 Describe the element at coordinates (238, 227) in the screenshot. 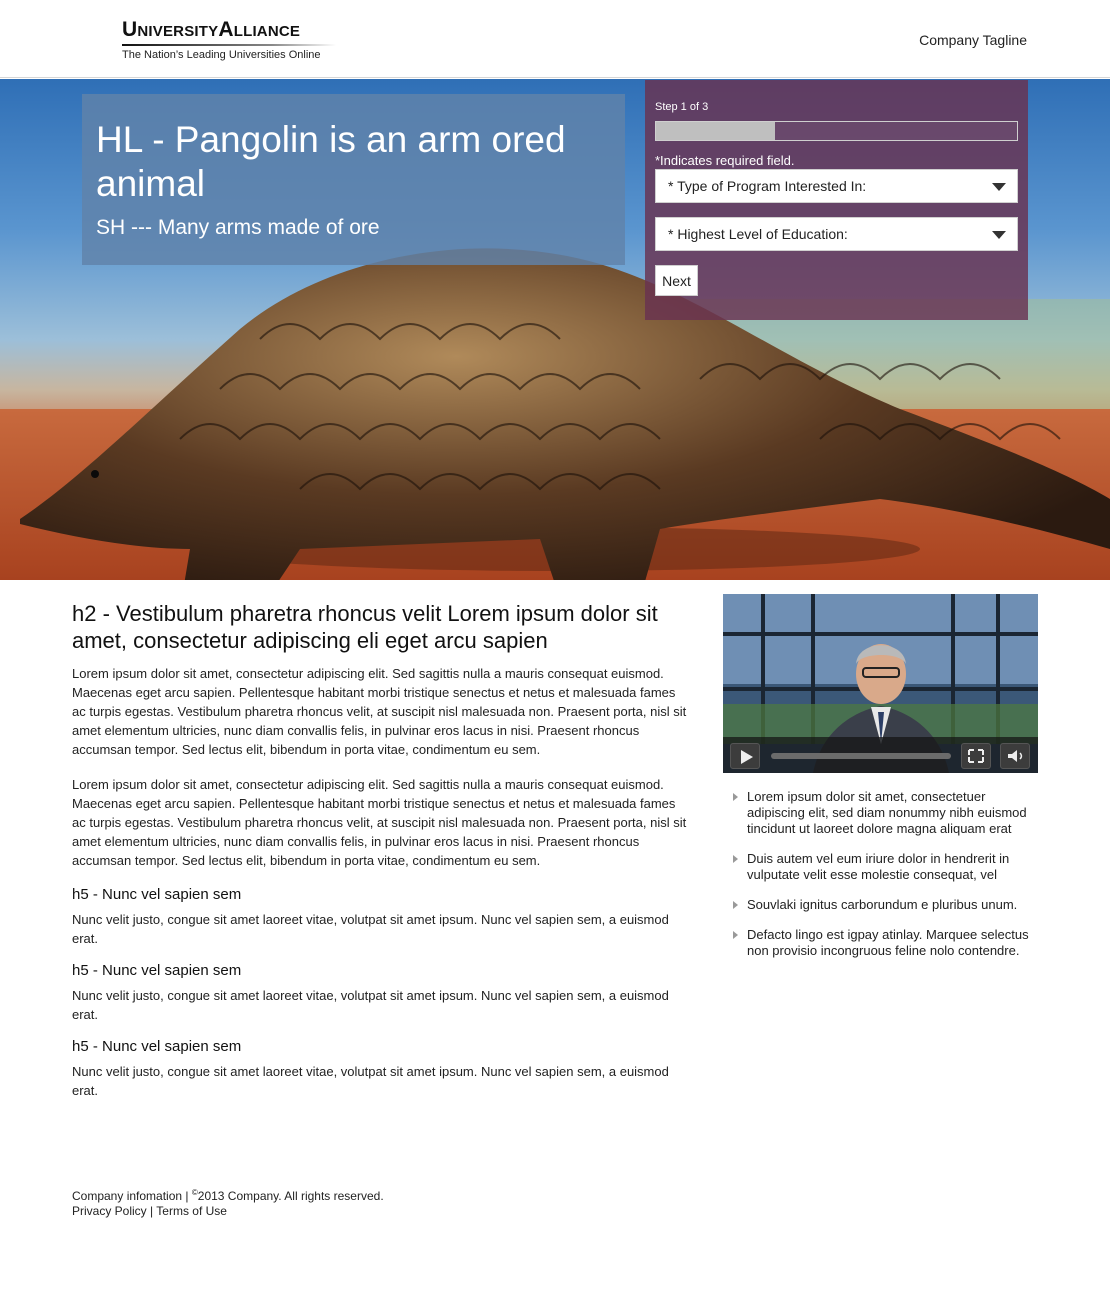

I see `hero-subtitle: SH --- Many arms made of ore` at that location.